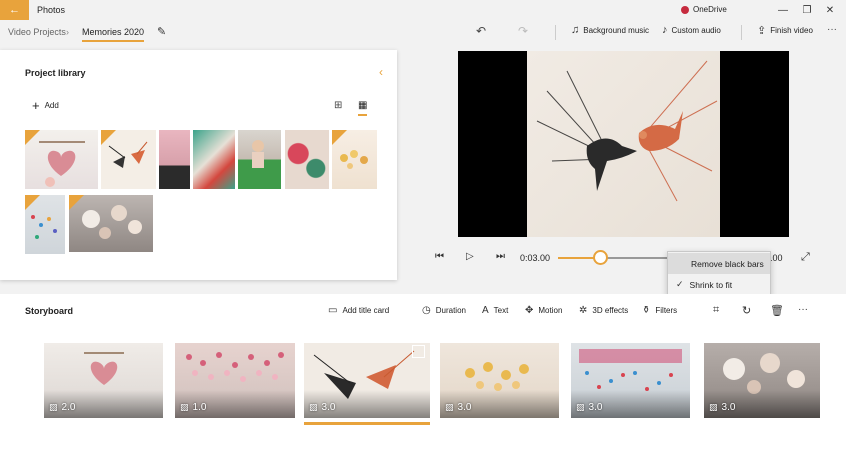 This screenshot has height=449, width=846. I want to click on background-music-button: ♫ Background music, so click(610, 30).